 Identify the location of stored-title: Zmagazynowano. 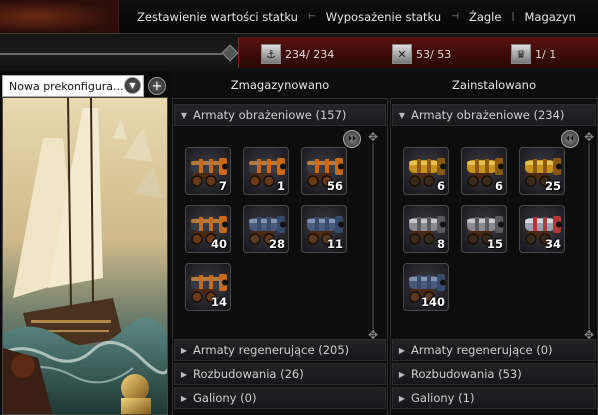
(280, 85).